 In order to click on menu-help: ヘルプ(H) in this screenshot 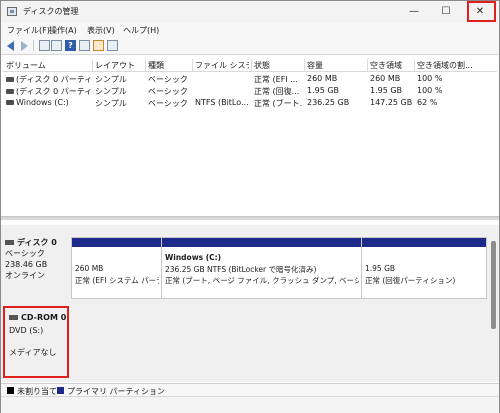, I will do `click(141, 30)`.